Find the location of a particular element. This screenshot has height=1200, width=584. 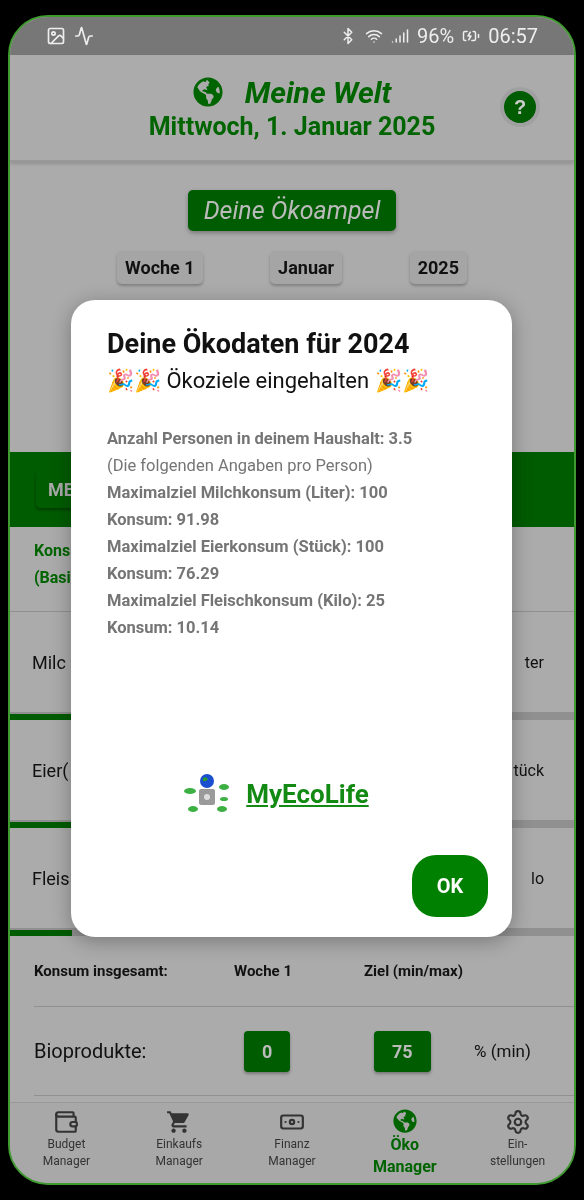

battery-percent: 96% is located at coordinates (436, 36).